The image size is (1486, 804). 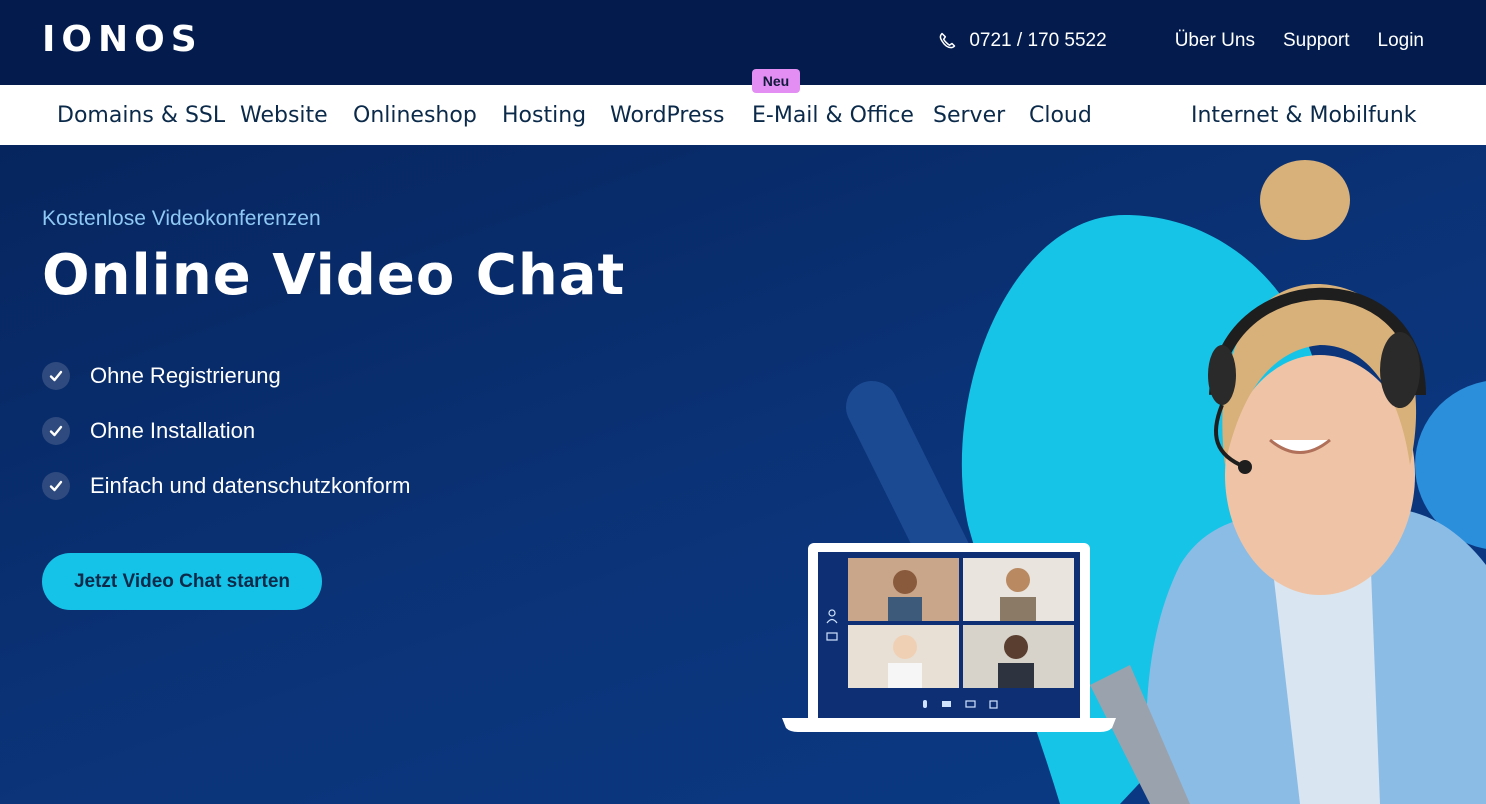 What do you see at coordinates (946, 704) in the screenshot?
I see `camera-icon` at bounding box center [946, 704].